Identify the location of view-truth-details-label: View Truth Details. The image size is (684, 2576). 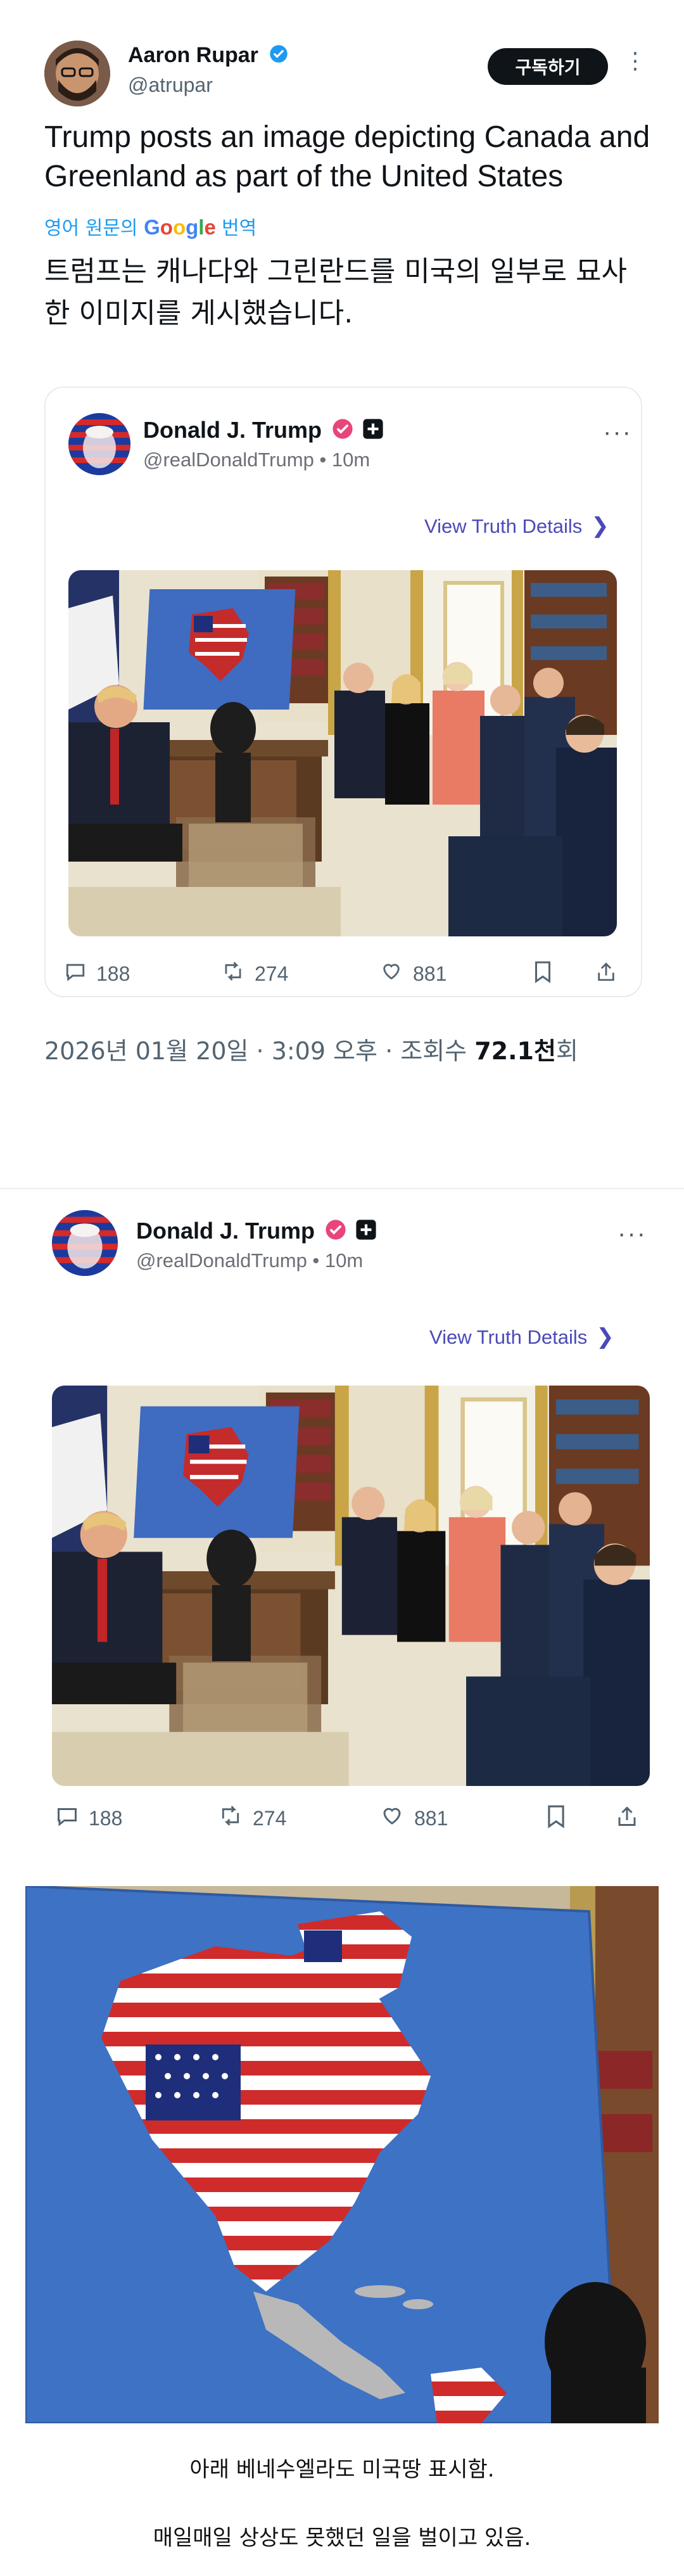
(503, 526).